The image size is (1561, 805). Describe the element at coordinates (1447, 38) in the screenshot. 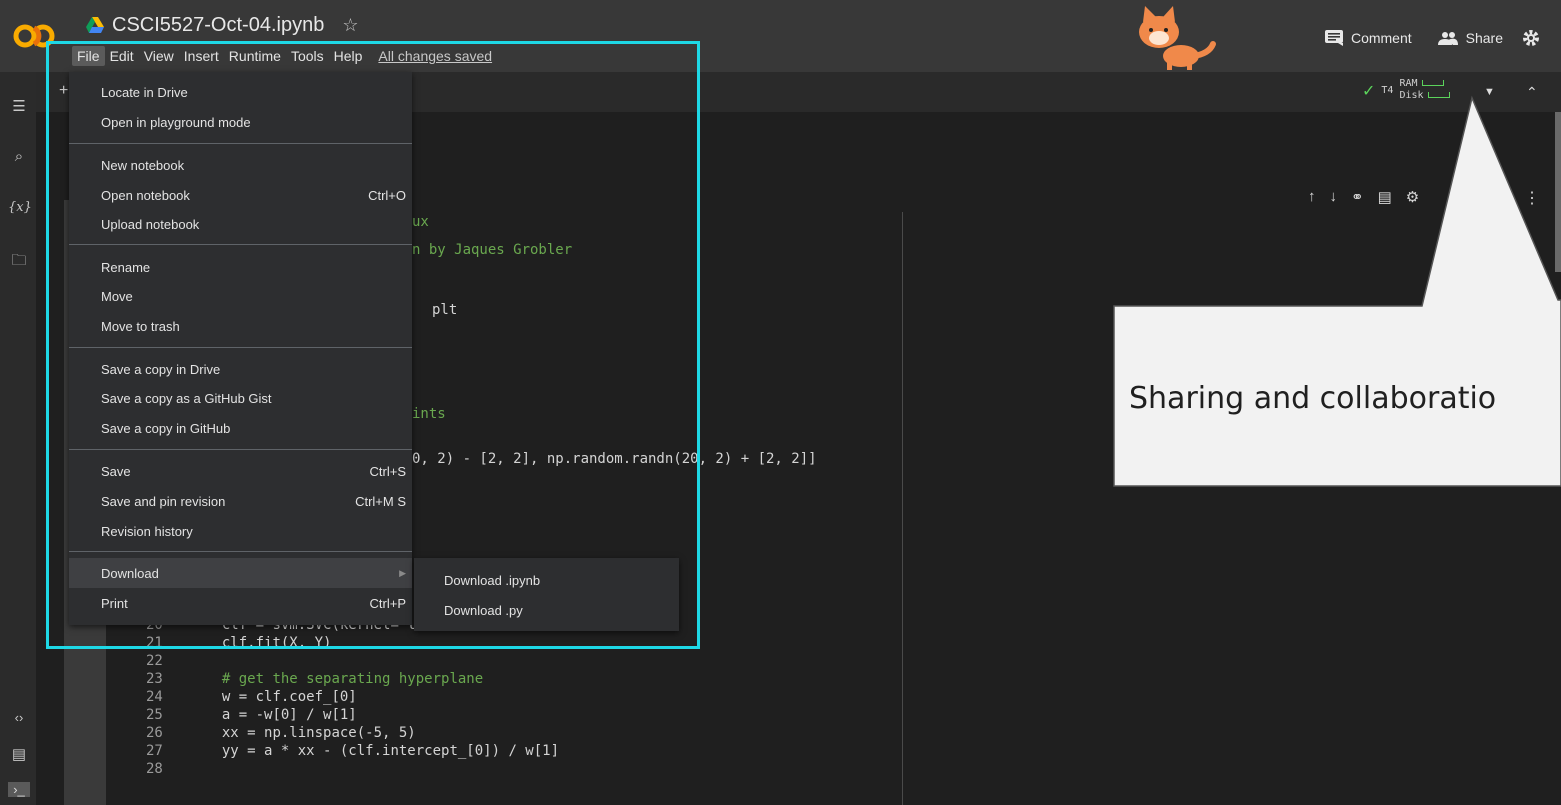

I see `people-icon` at that location.